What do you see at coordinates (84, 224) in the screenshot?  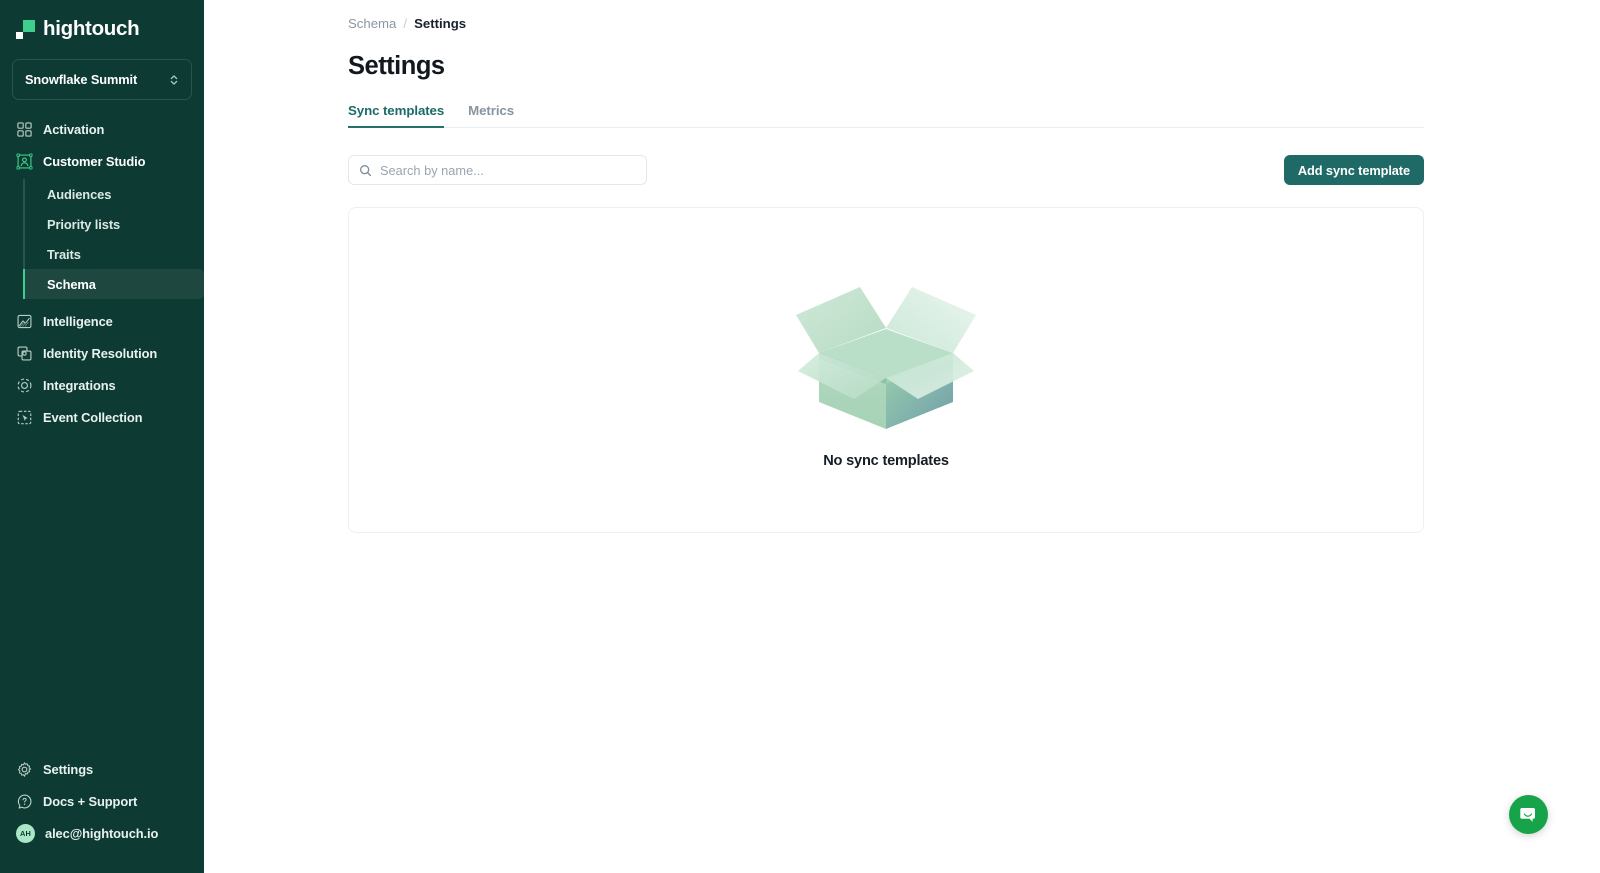 I see `sidebar-subitem-label: Priority lists` at bounding box center [84, 224].